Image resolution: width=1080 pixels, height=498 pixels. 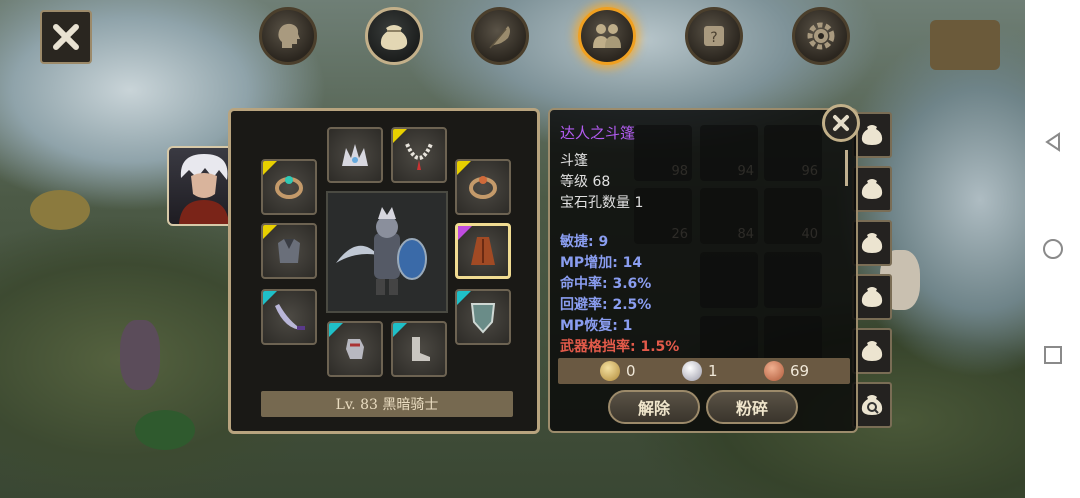 What do you see at coordinates (774, 371) in the screenshot?
I see `copper-coin-icon` at bounding box center [774, 371].